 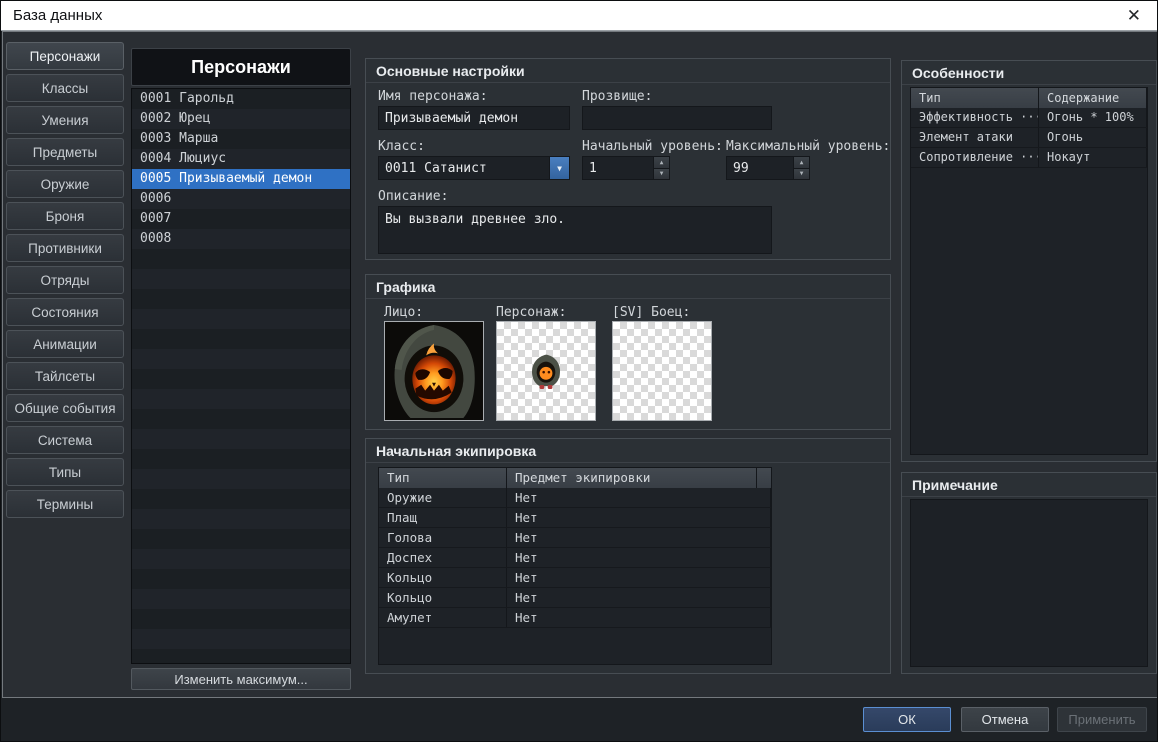 I want to click on initial-level-stepper: ▲ ▼, so click(x=626, y=168).